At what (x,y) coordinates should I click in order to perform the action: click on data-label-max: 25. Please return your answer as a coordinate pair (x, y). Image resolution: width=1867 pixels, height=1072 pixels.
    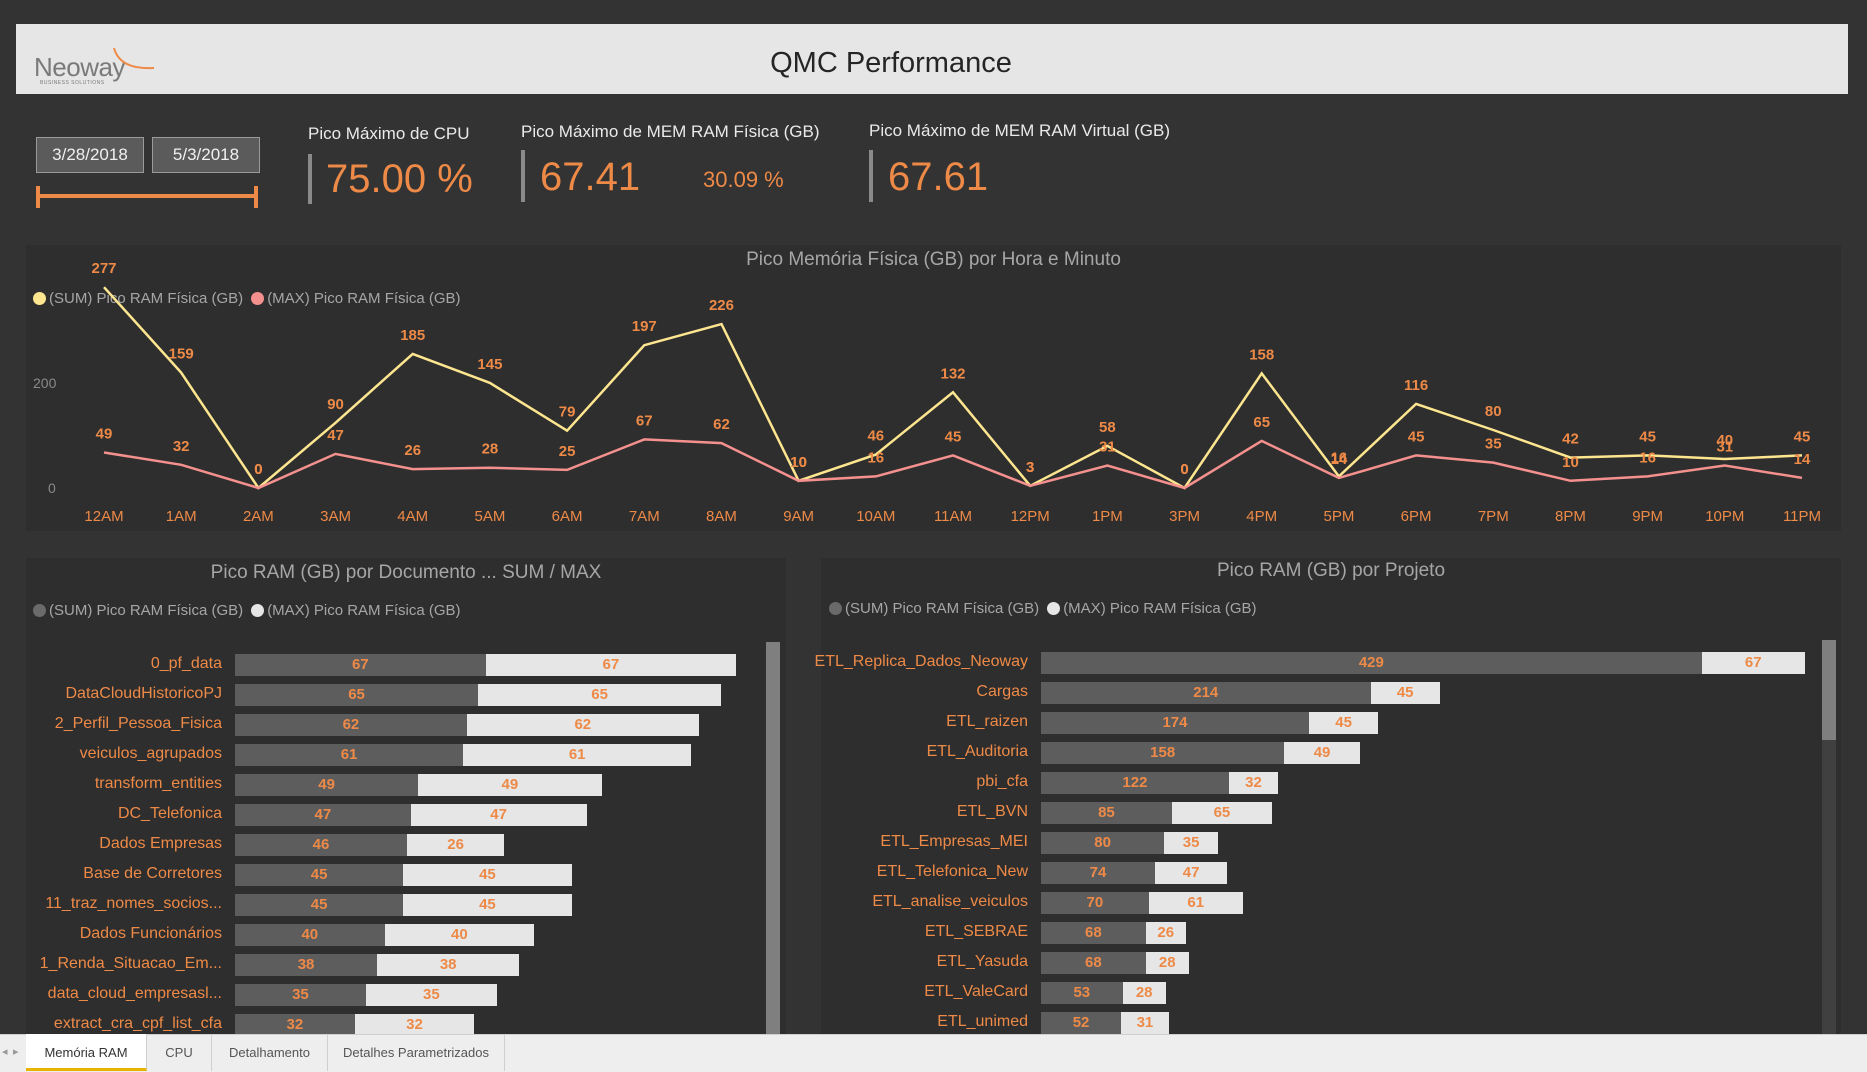
    Looking at the image, I should click on (567, 451).